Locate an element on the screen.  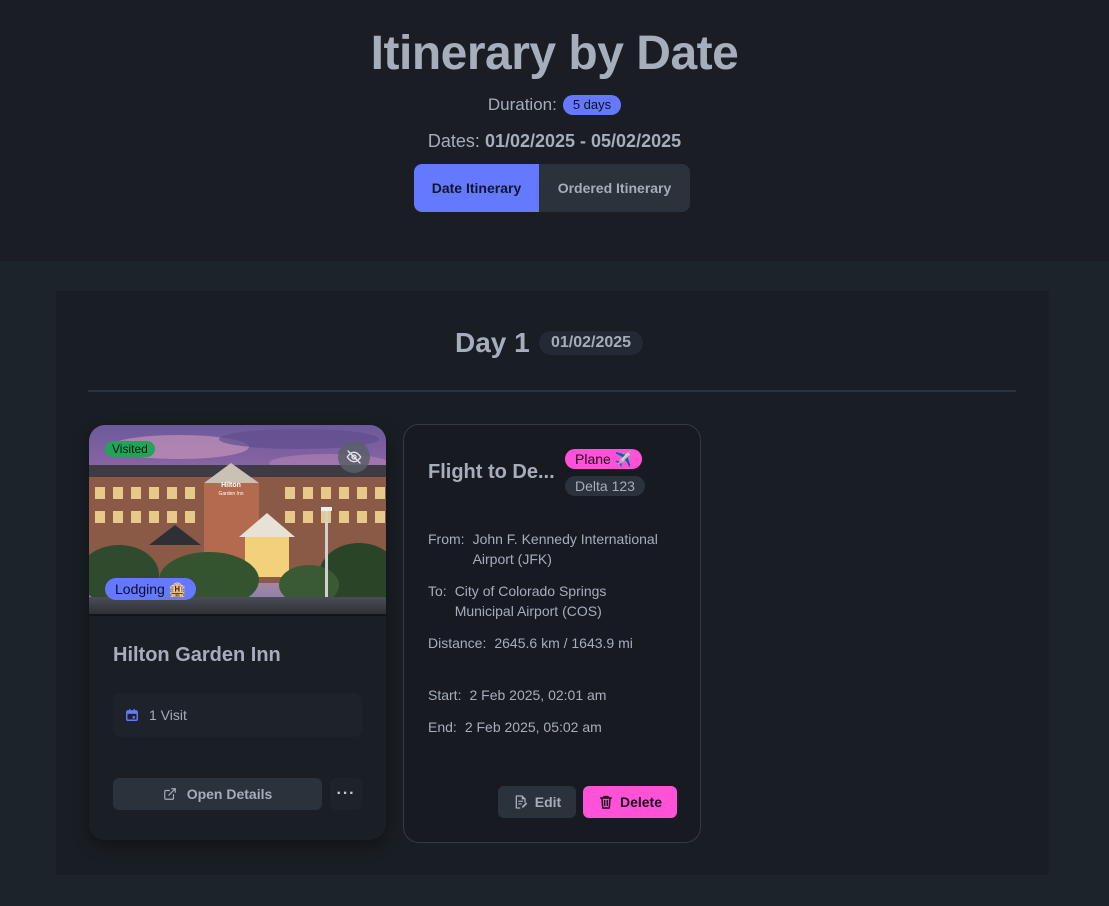
end-value: 2 Feb 2025, 05:02 am is located at coordinates (533, 727).